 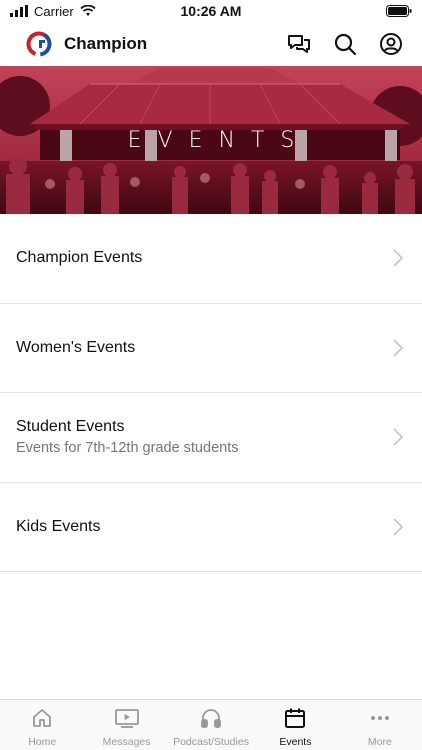 I want to click on tab-label: Podcast/Studies, so click(x=211, y=742).